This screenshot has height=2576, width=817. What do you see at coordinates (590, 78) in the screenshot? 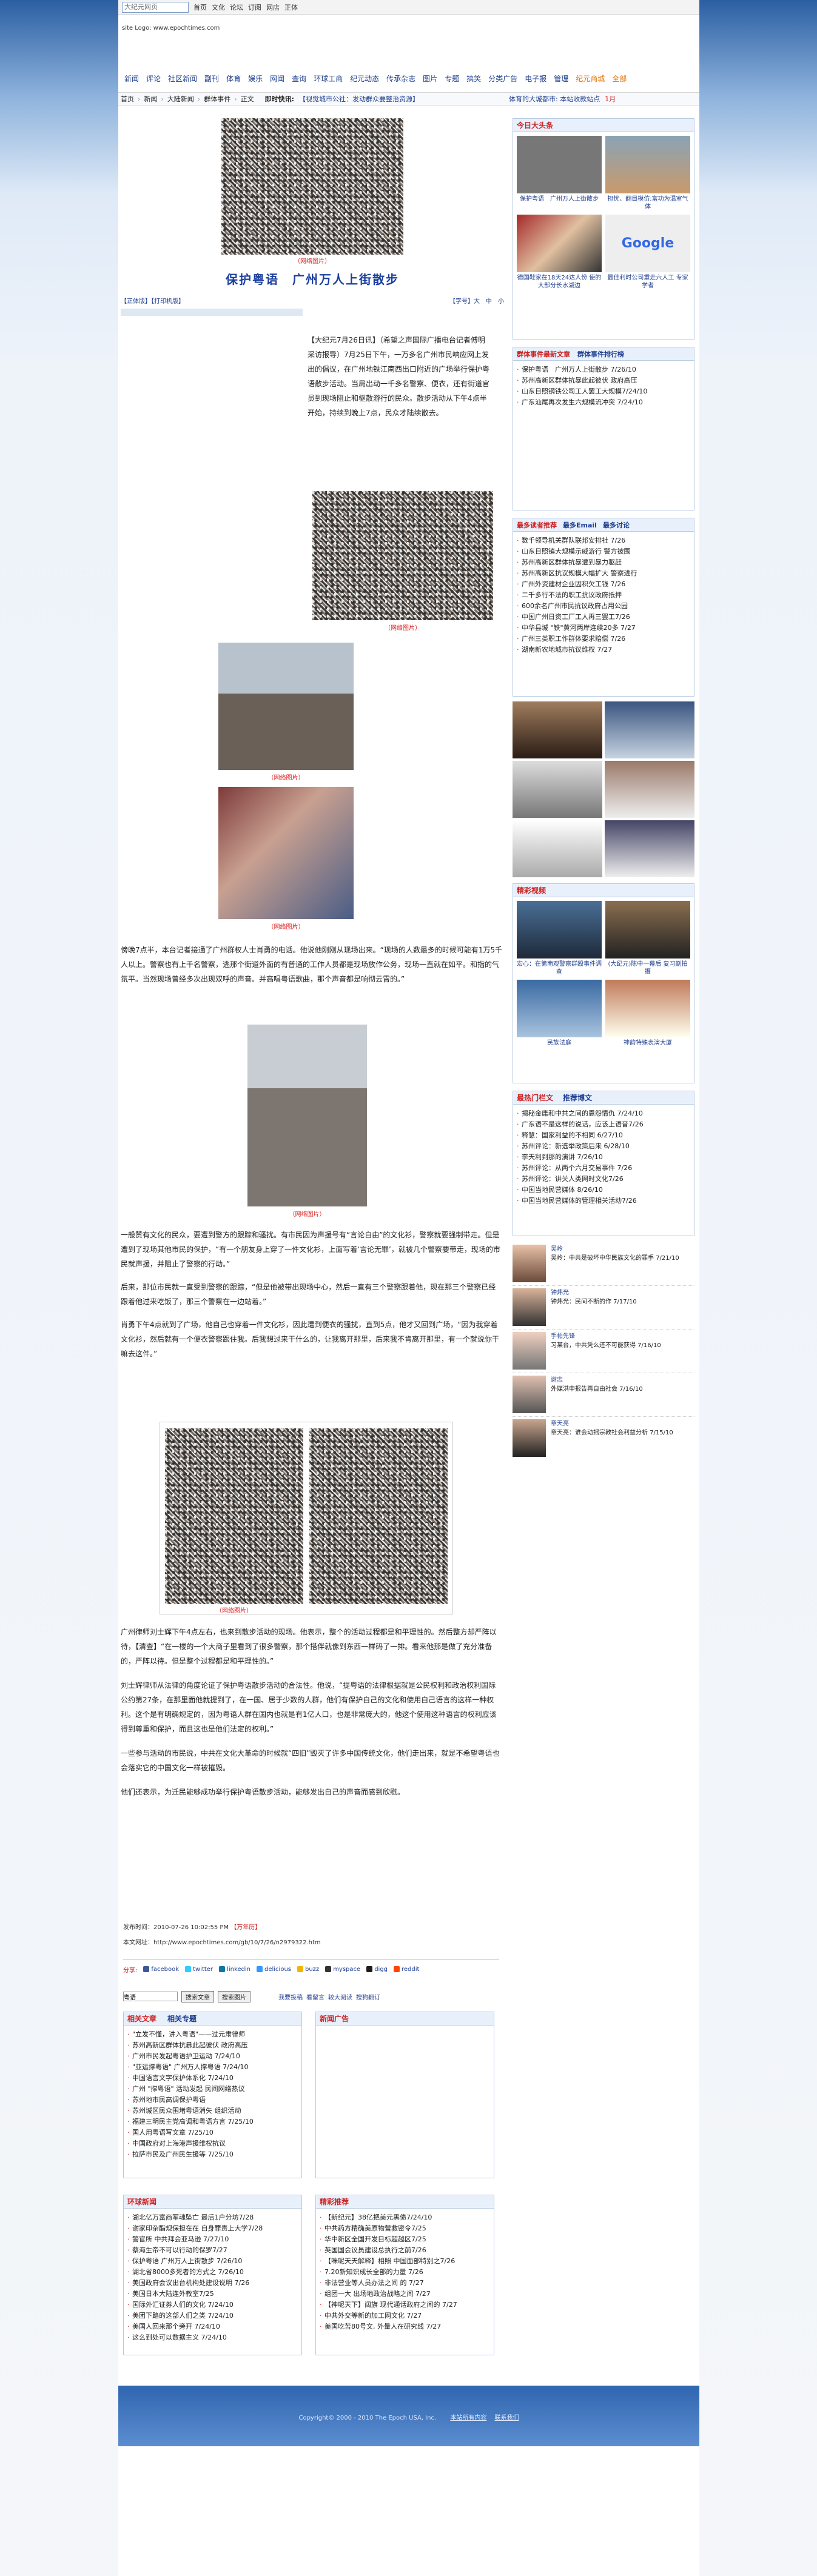
I see `nav-item: 纪元商城` at bounding box center [590, 78].